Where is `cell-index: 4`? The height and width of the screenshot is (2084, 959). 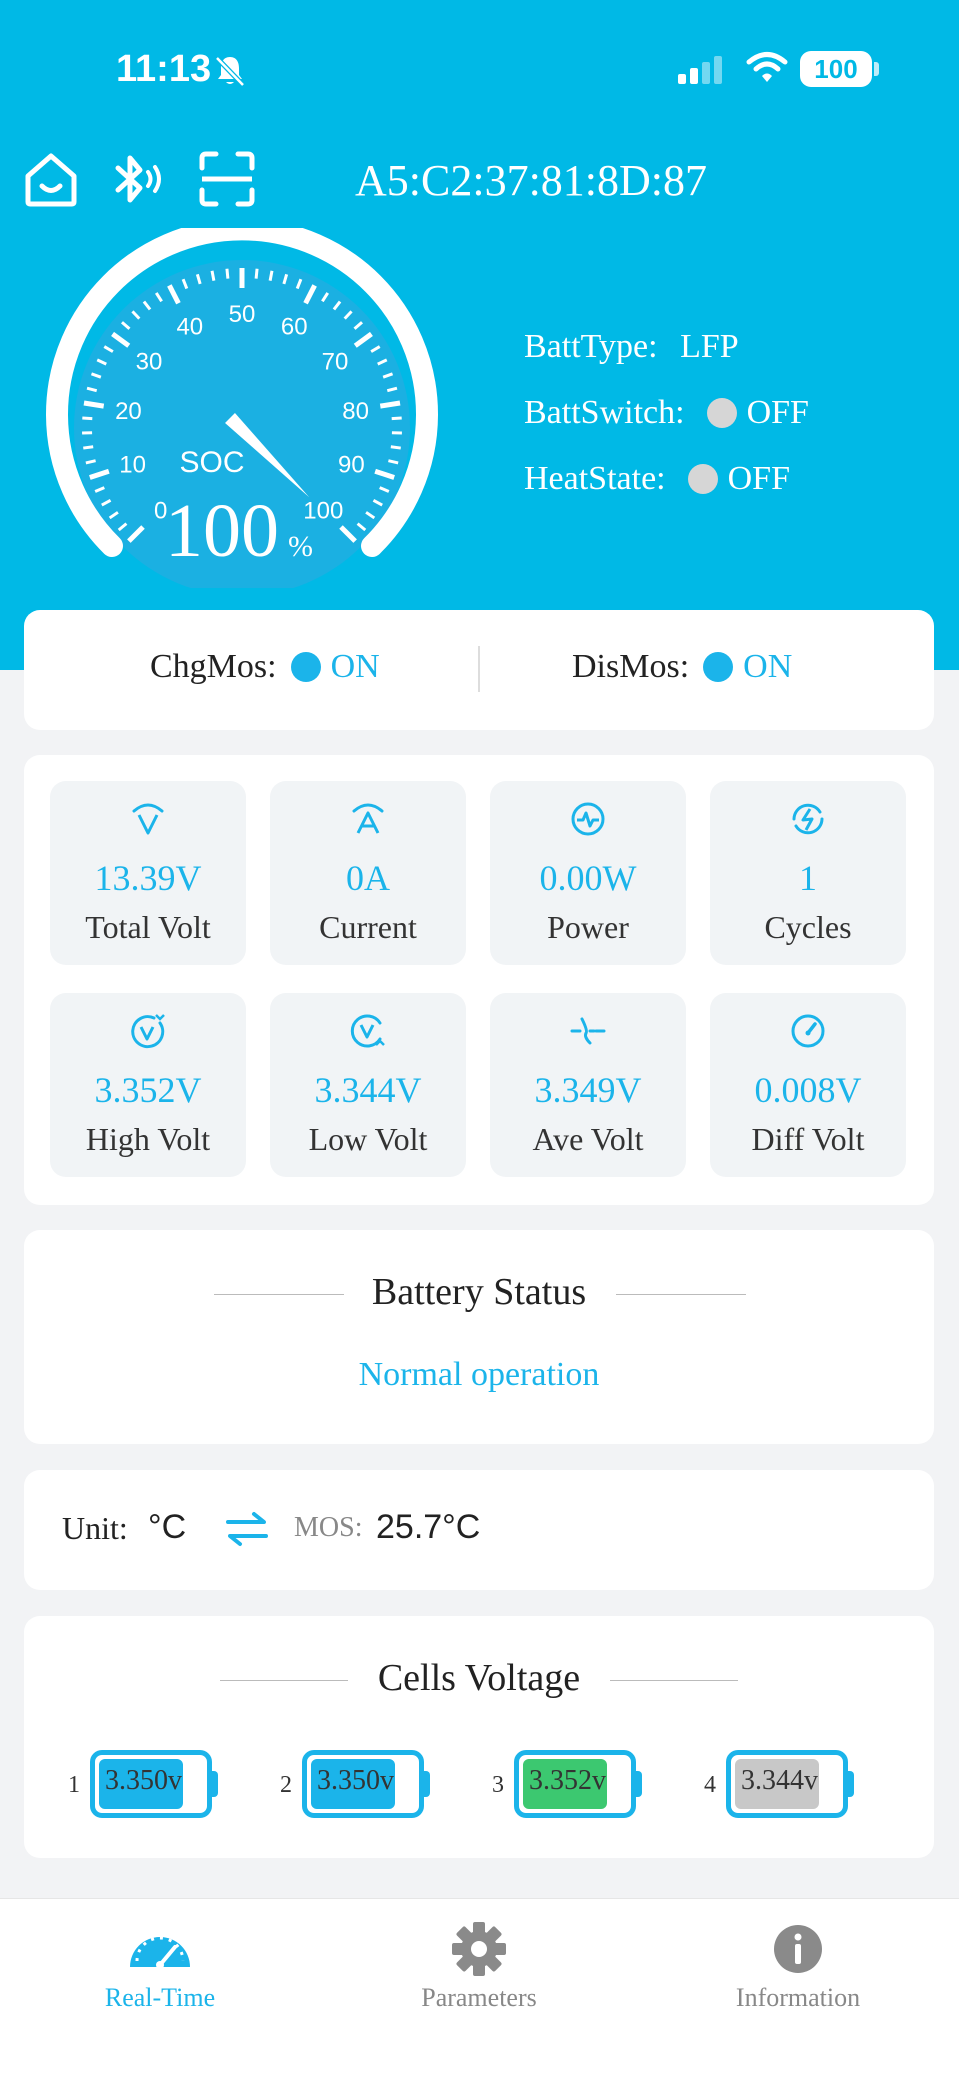
cell-index: 4 is located at coordinates (710, 1785).